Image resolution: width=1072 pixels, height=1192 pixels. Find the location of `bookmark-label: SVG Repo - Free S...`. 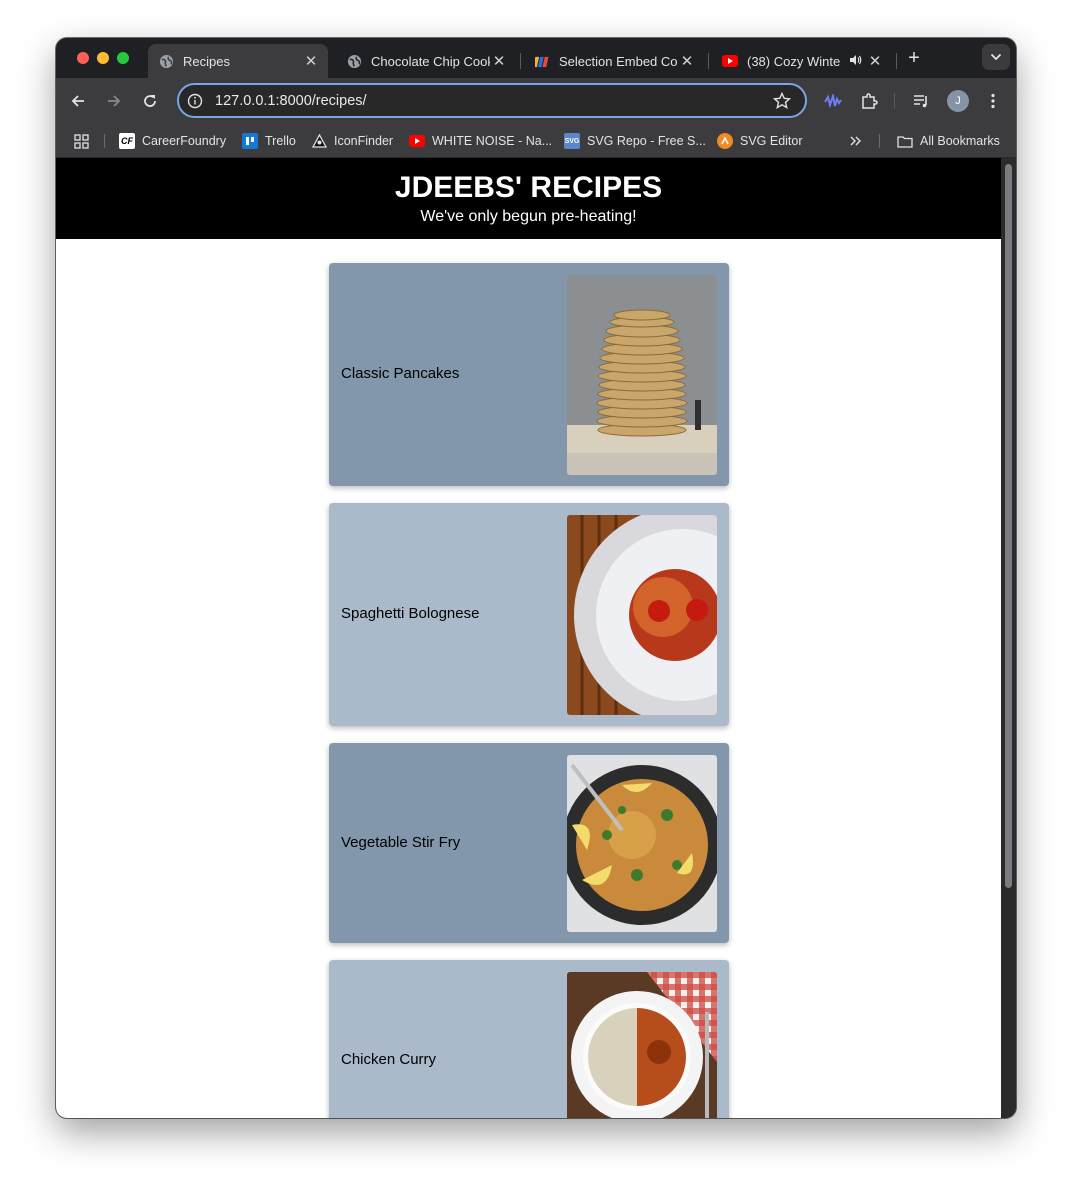

bookmark-label: SVG Repo - Free S... is located at coordinates (646, 141).